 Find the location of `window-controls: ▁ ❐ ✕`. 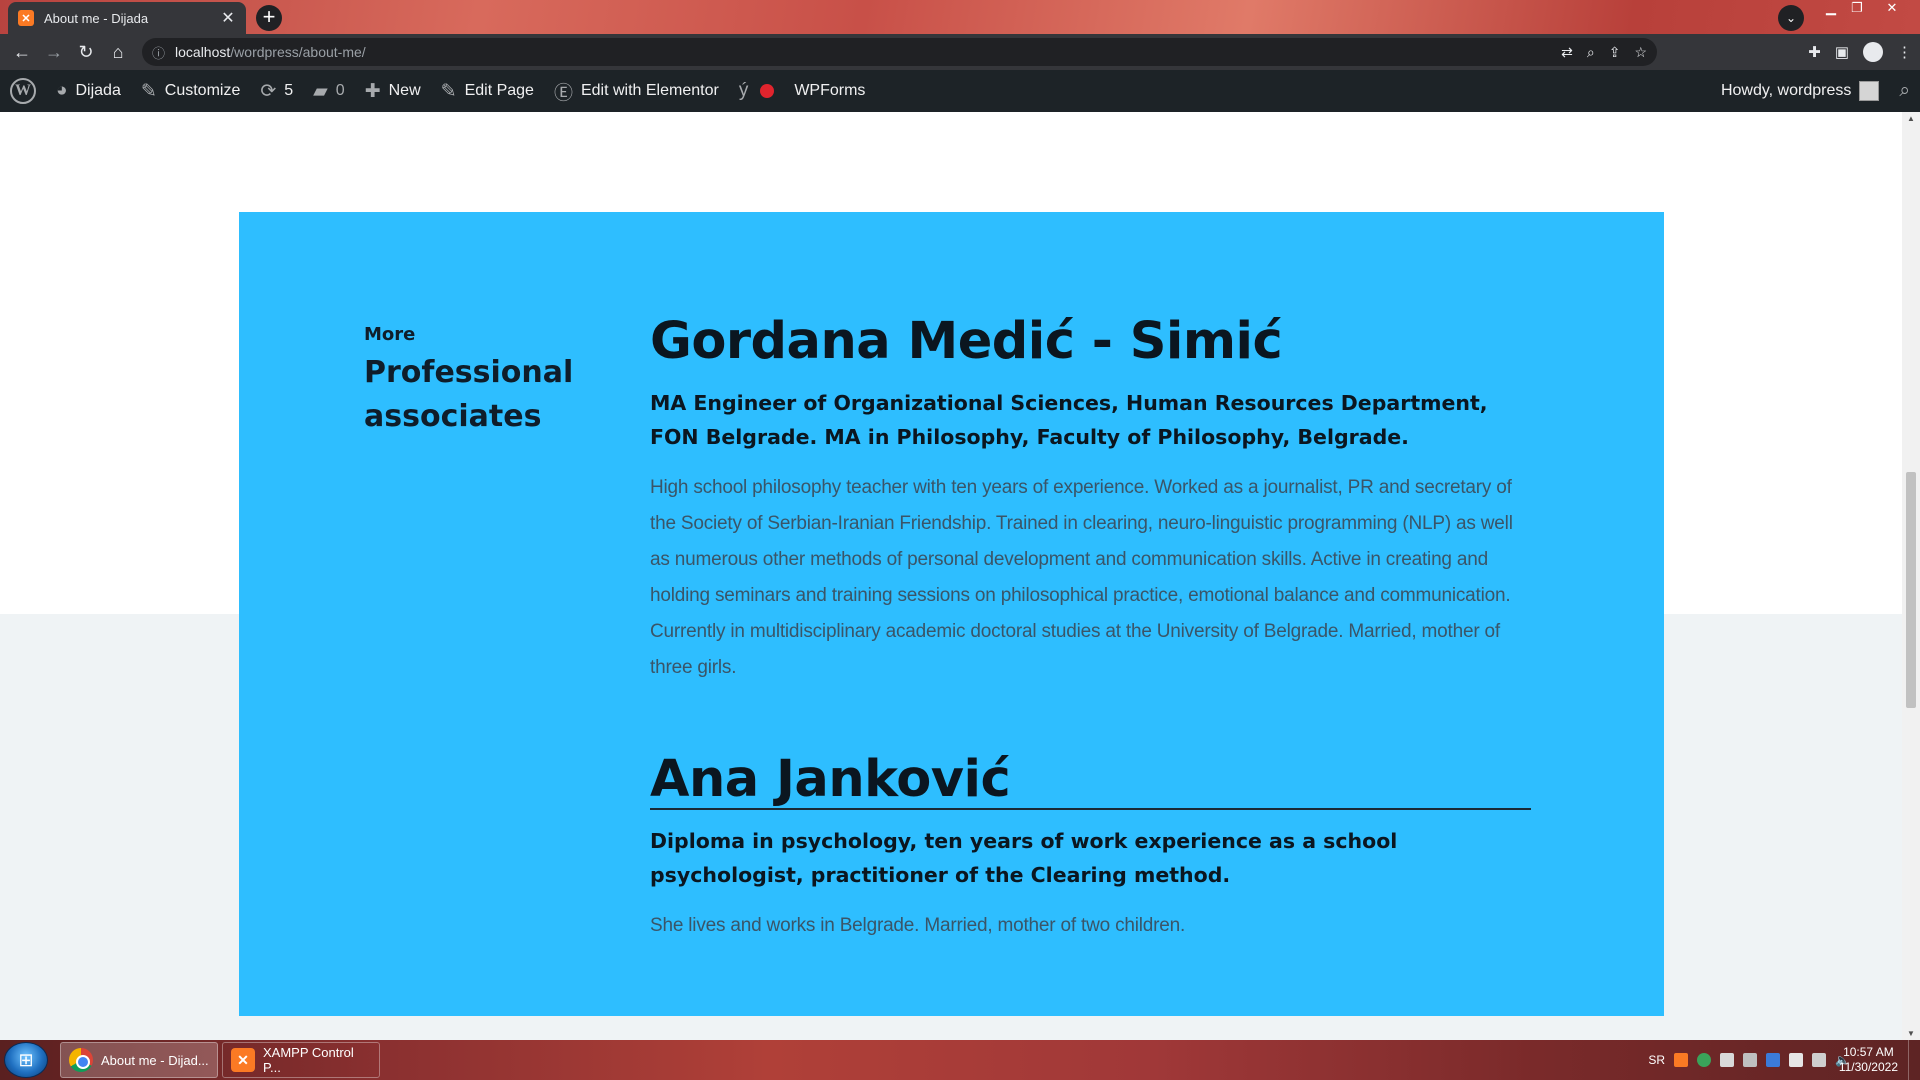

window-controls: ▁ ❐ ✕ is located at coordinates (1866, 9).